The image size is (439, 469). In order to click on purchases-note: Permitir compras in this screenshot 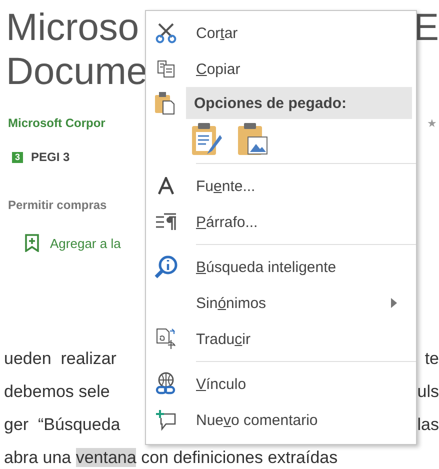, I will do `click(57, 205)`.